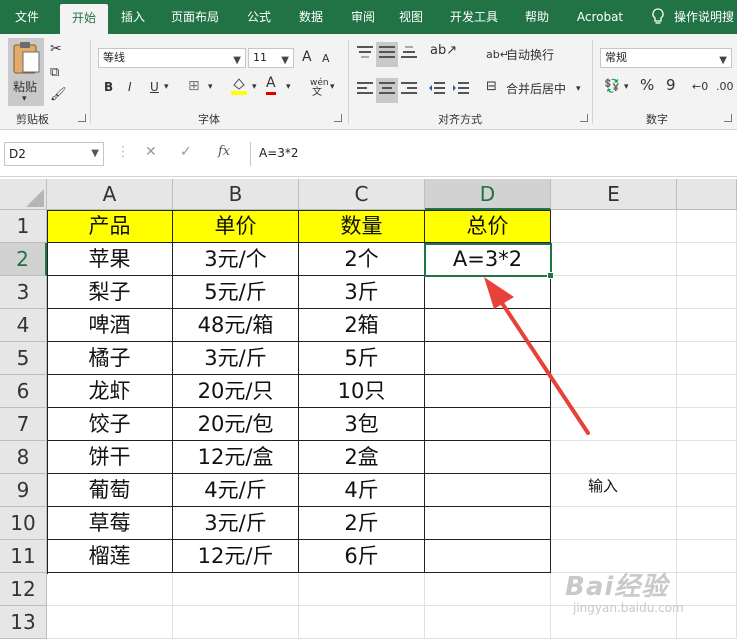  What do you see at coordinates (362, 259) in the screenshot?
I see `cell-c2: 2个` at bounding box center [362, 259].